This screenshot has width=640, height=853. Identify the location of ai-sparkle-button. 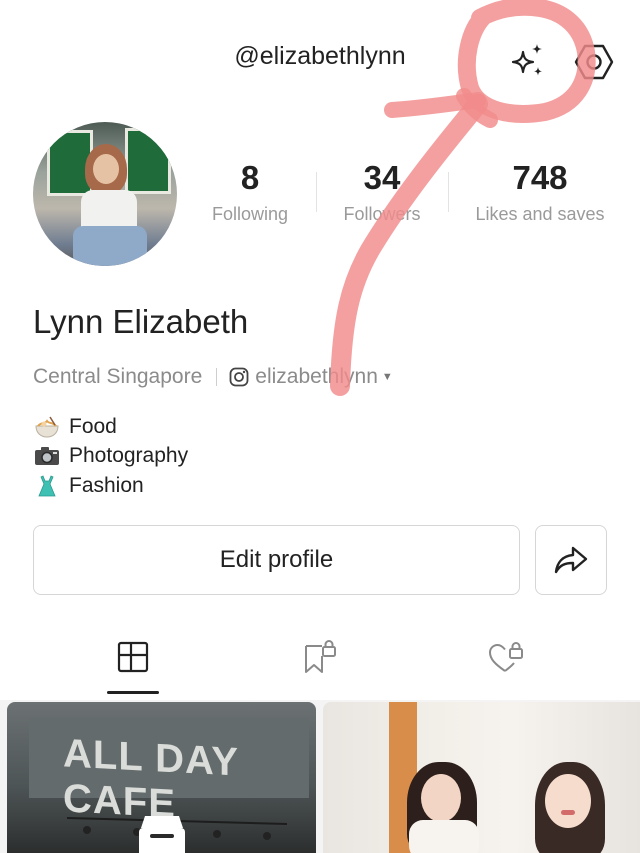
(529, 62).